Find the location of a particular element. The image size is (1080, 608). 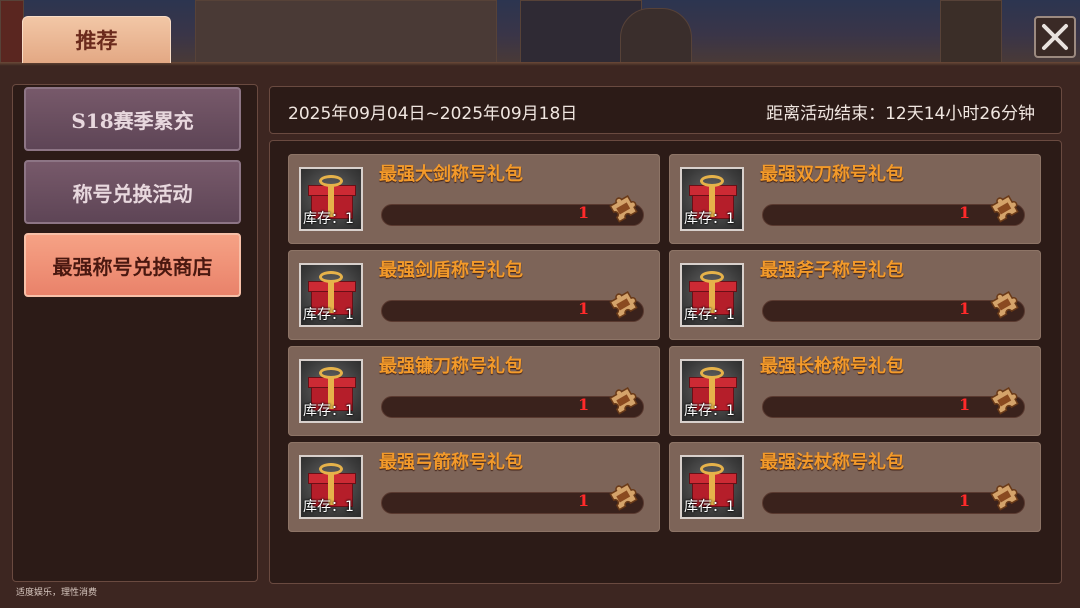

gift-pack-name: 最强大剑称号礼包 is located at coordinates (451, 174).